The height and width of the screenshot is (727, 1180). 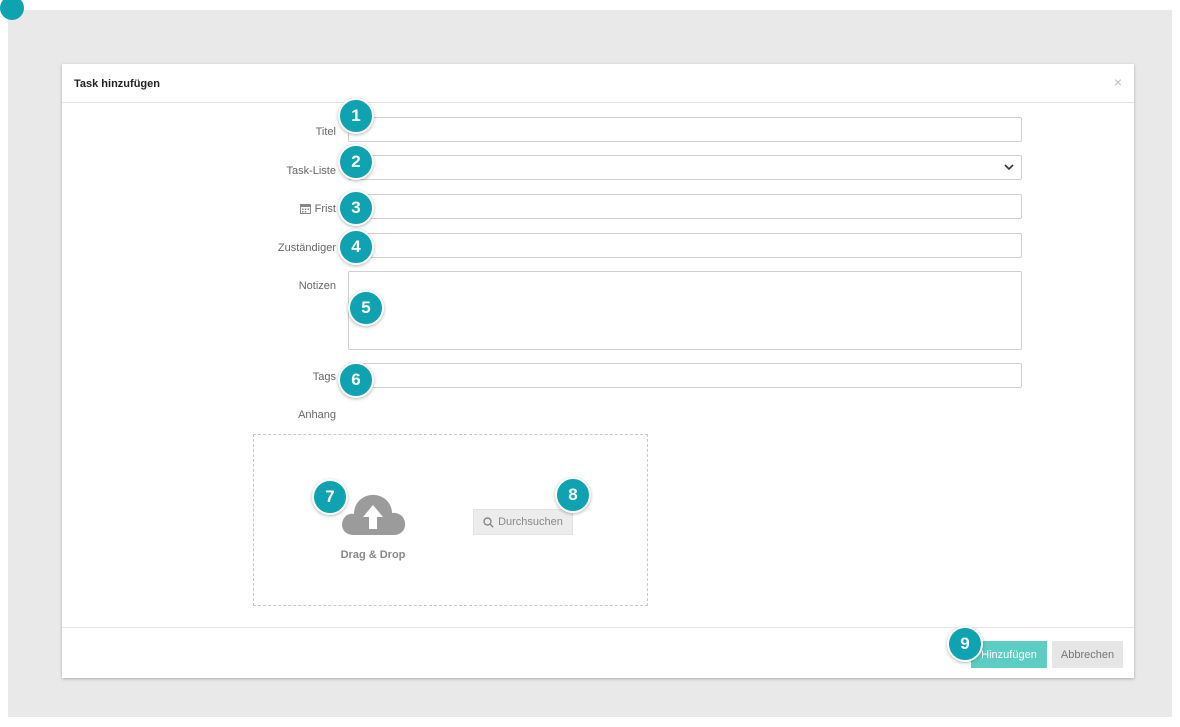 What do you see at coordinates (598, 652) in the screenshot?
I see `dialog-footer: Hinzufügen Abbrechen 9` at bounding box center [598, 652].